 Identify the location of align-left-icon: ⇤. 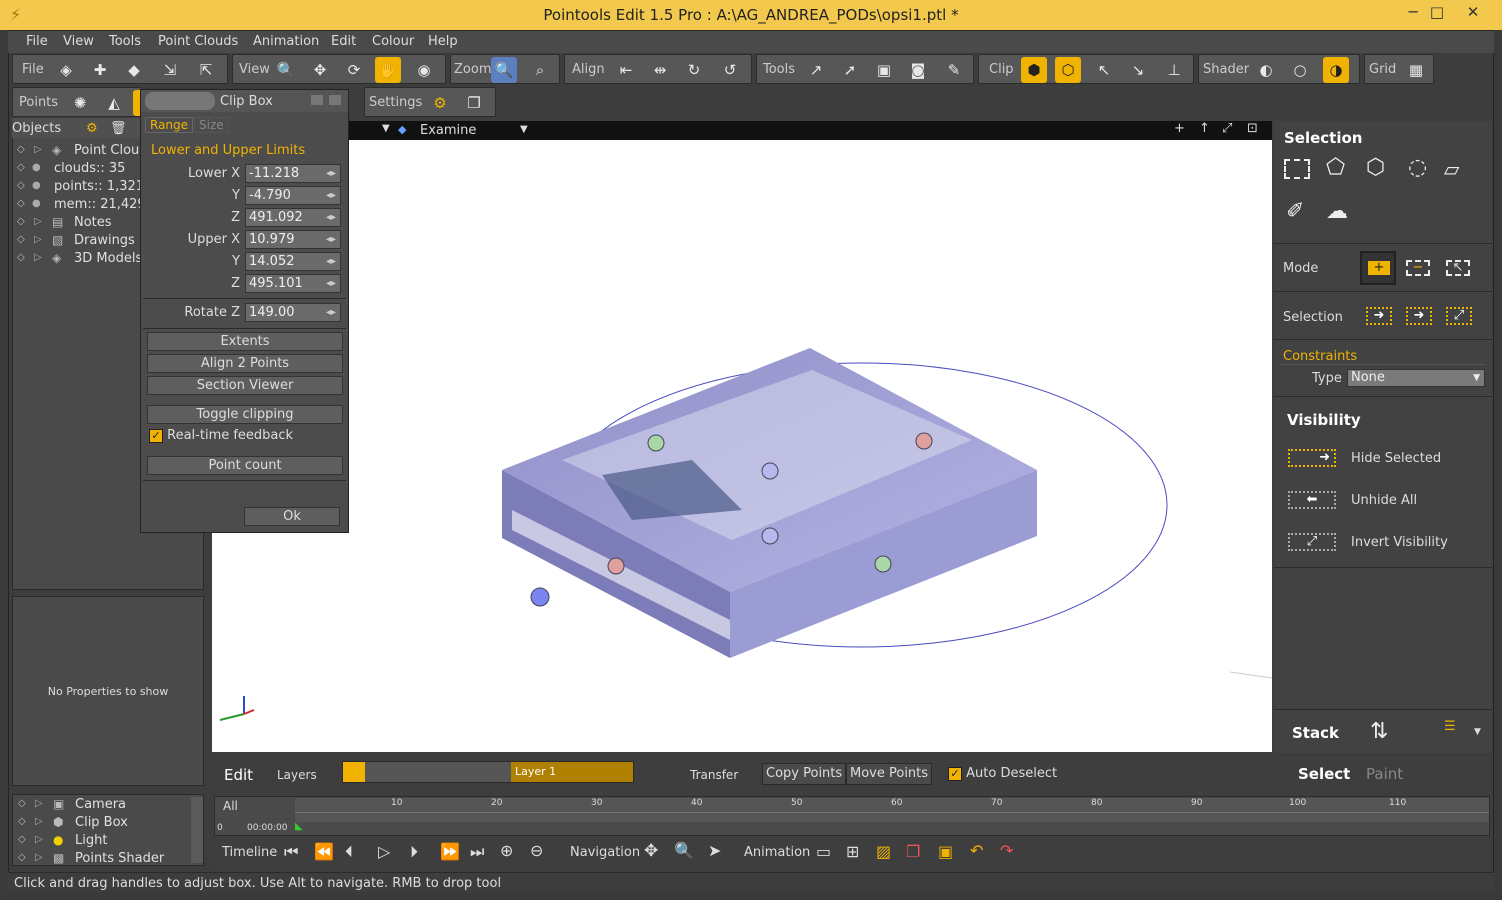
(626, 70).